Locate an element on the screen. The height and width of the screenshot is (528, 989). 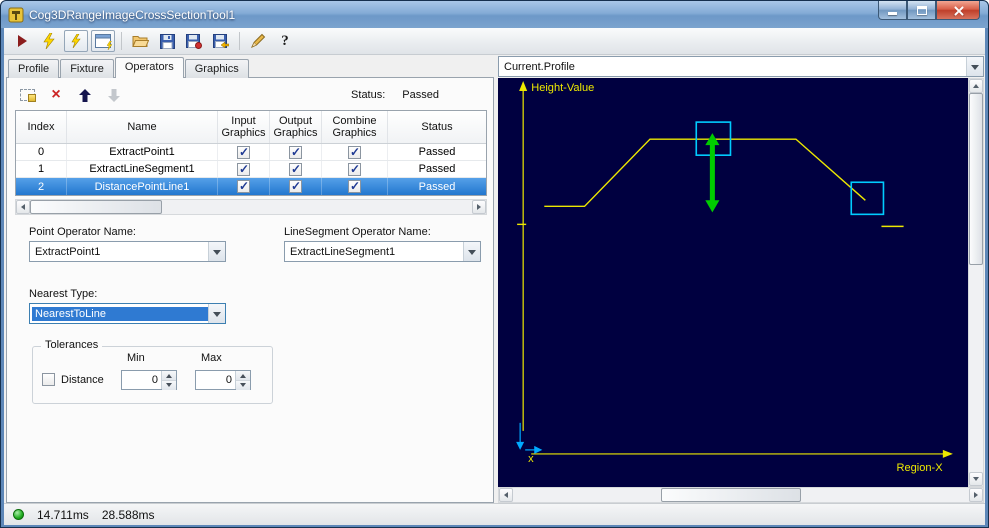
cell-output is located at coordinates (296, 169).